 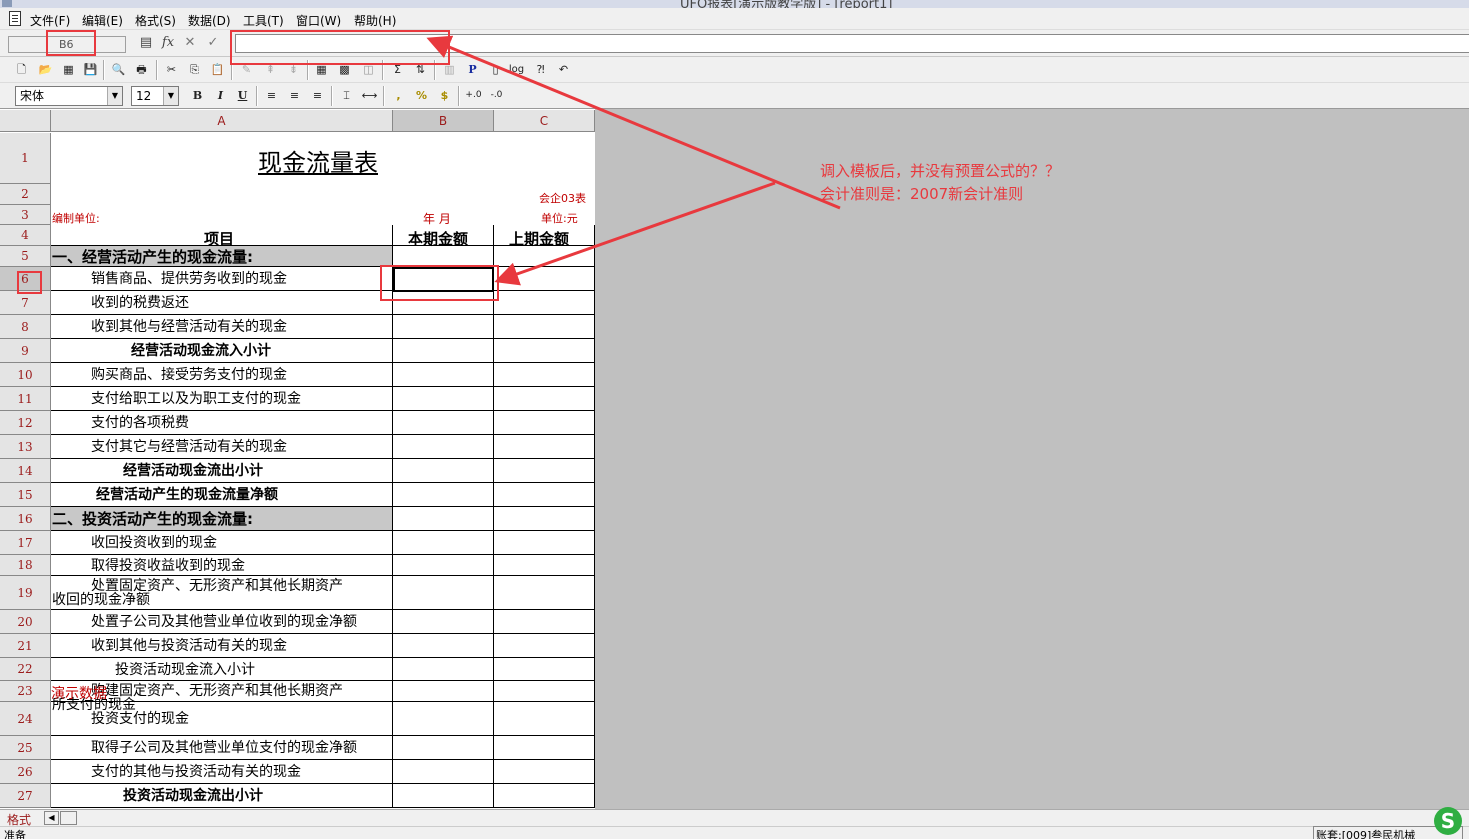 I want to click on row-header: 21, so click(x=25, y=646).